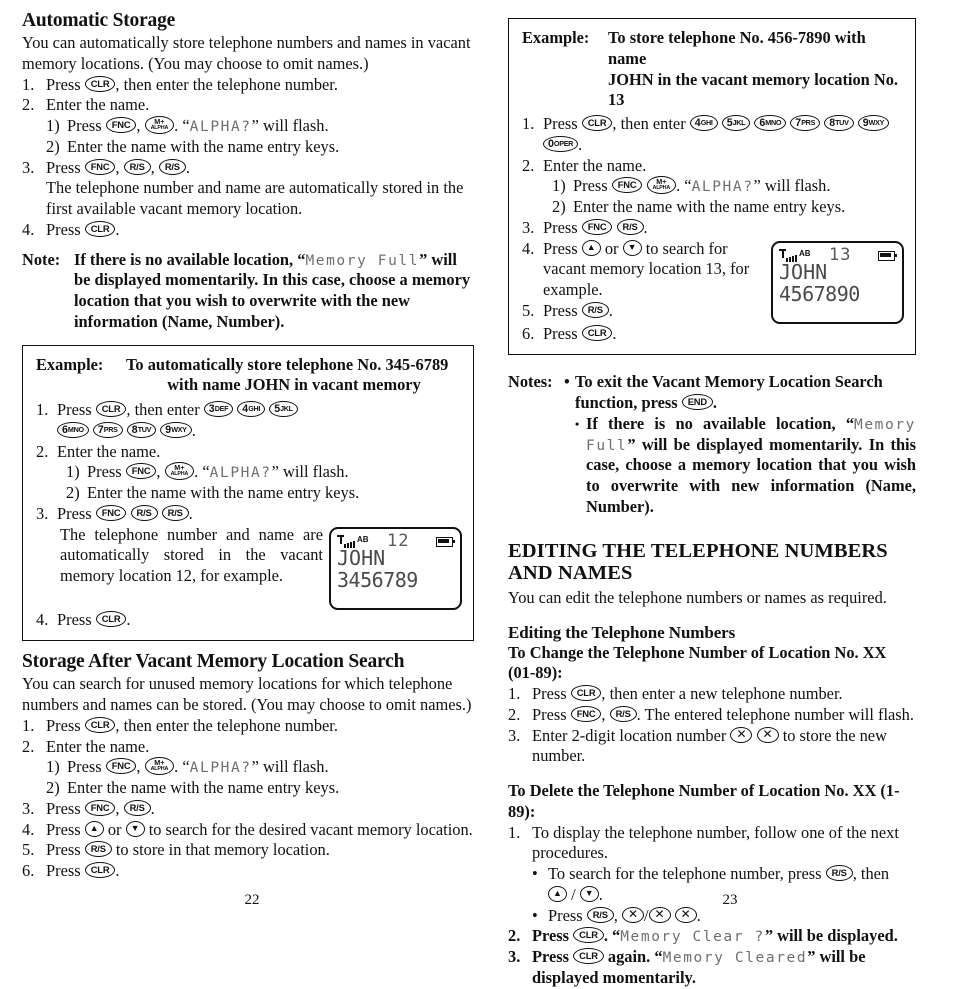 Image resolution: width=954 pixels, height=989 pixels. Describe the element at coordinates (53, 146) in the screenshot. I see `list-marker: 2)` at that location.